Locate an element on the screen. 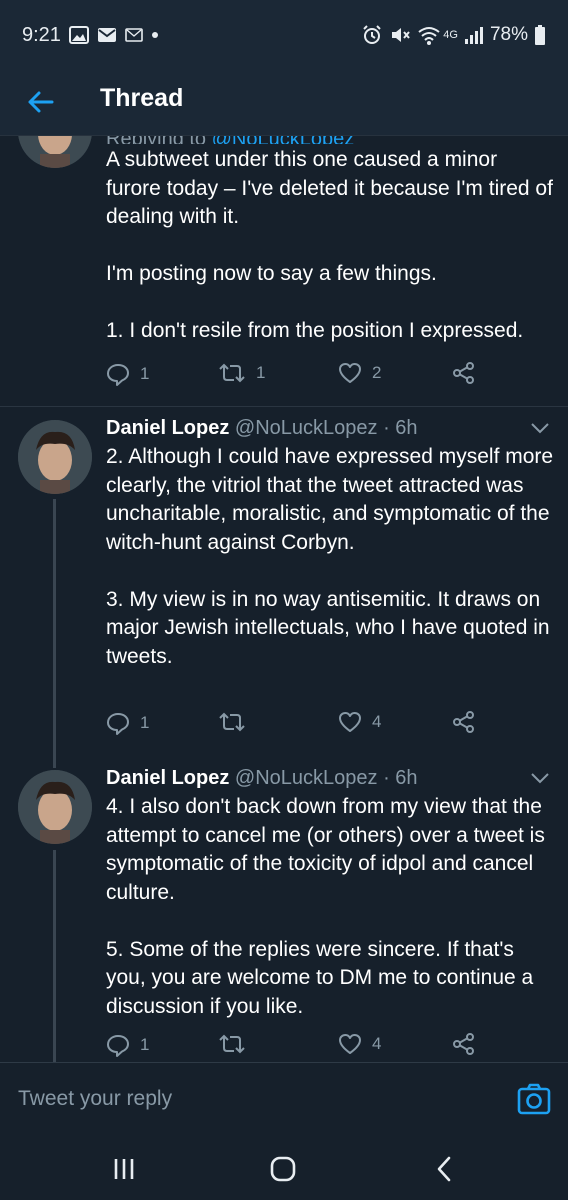 The height and width of the screenshot is (1200, 568). recents-button is located at coordinates (124, 1169).